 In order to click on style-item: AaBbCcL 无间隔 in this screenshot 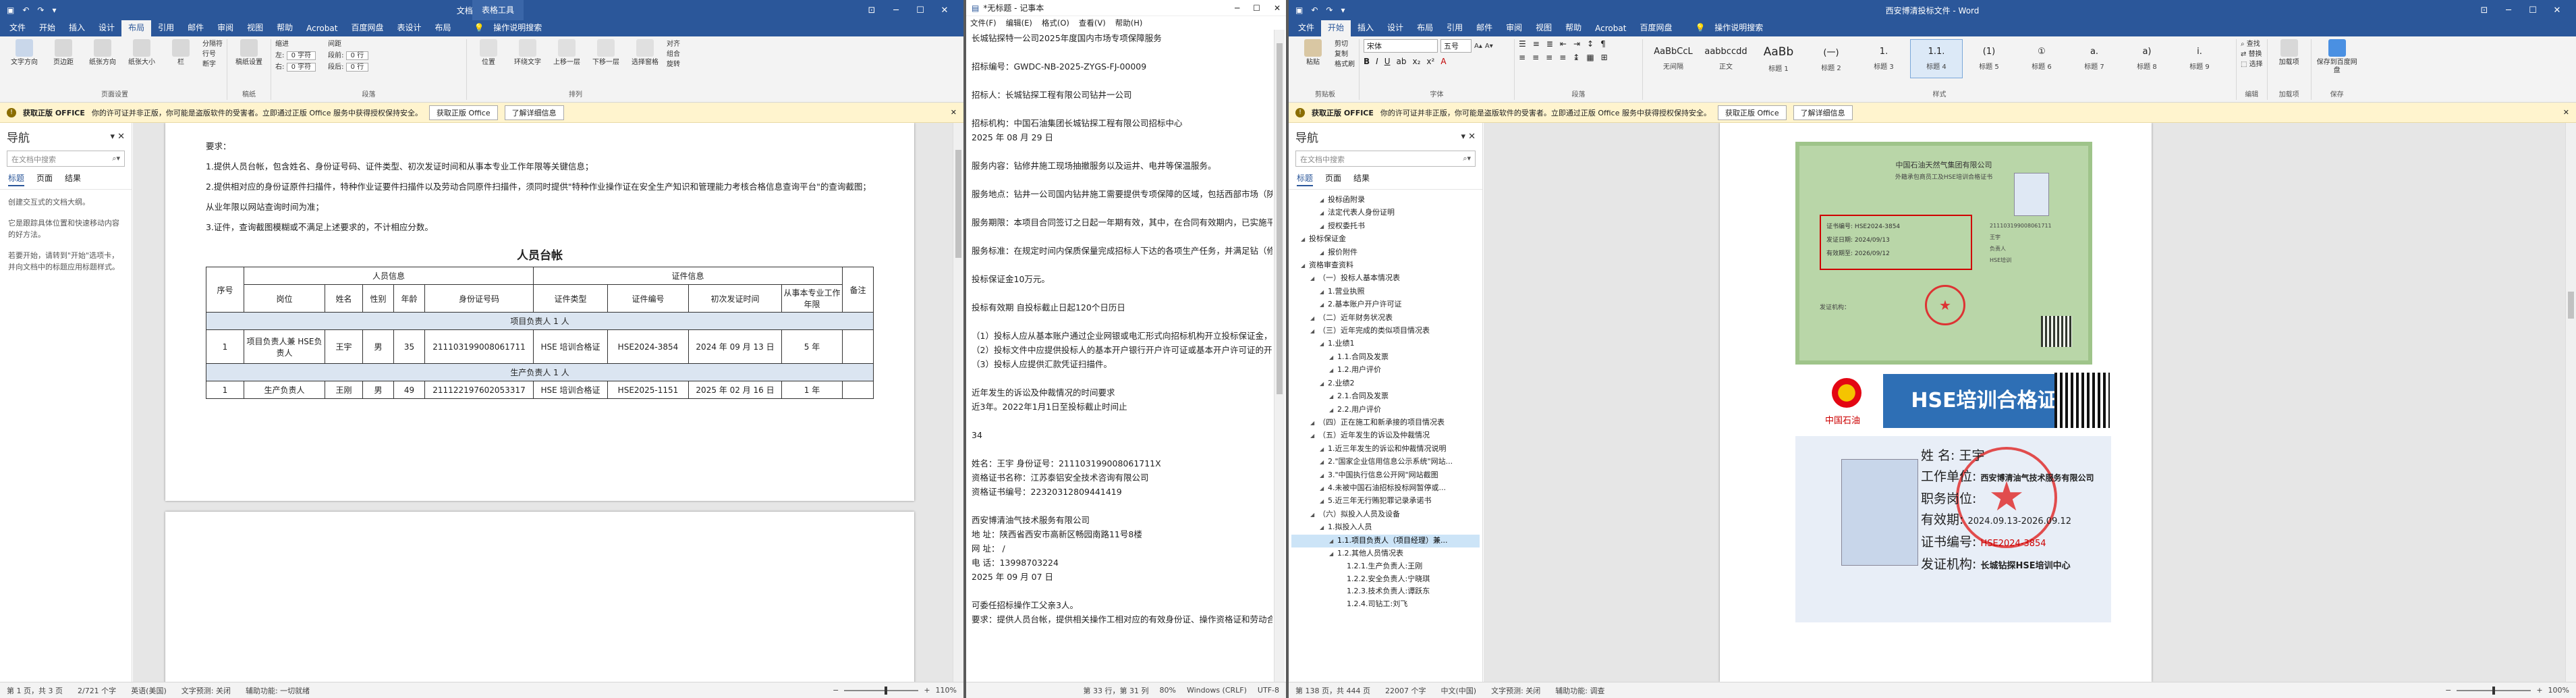, I will do `click(1673, 58)`.